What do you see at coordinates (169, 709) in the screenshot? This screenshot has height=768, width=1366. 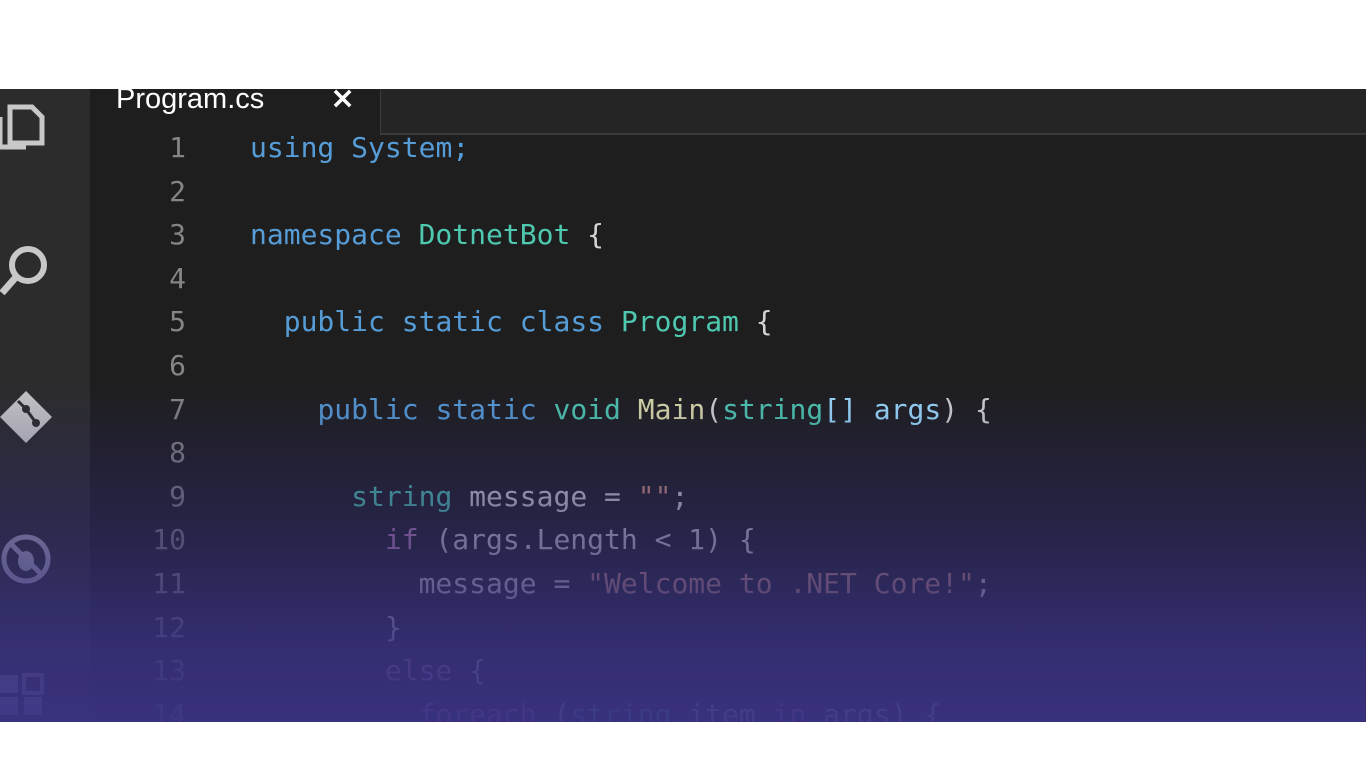 I see `line-number: 14` at bounding box center [169, 709].